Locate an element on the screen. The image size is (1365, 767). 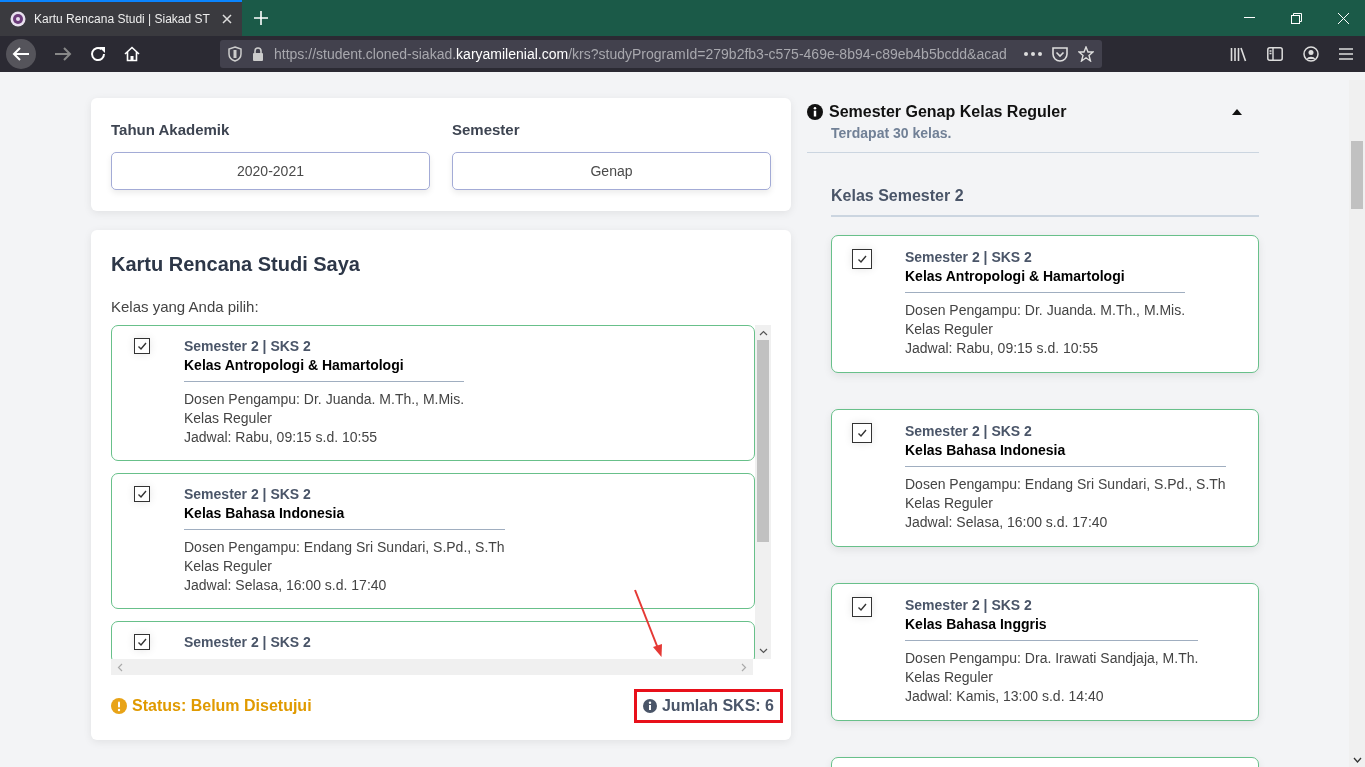
address-bar: https://student.cloned-siakad.karyamilenial.com/krs?studyProgramId=279b2fb3-c575-469e-8b94-c89eb4b5bcdd&acad is located at coordinates (661, 54).